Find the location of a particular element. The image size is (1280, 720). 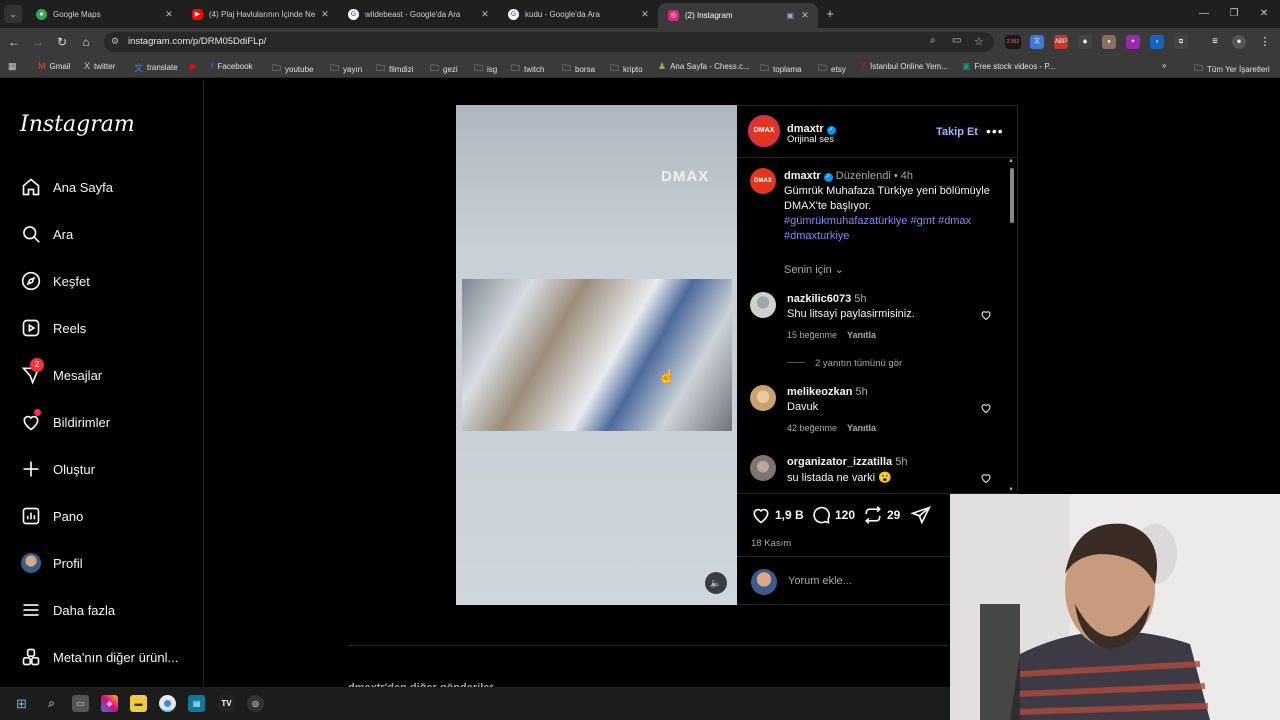

bookmark-twitter: Xtwitter is located at coordinates (99, 66).